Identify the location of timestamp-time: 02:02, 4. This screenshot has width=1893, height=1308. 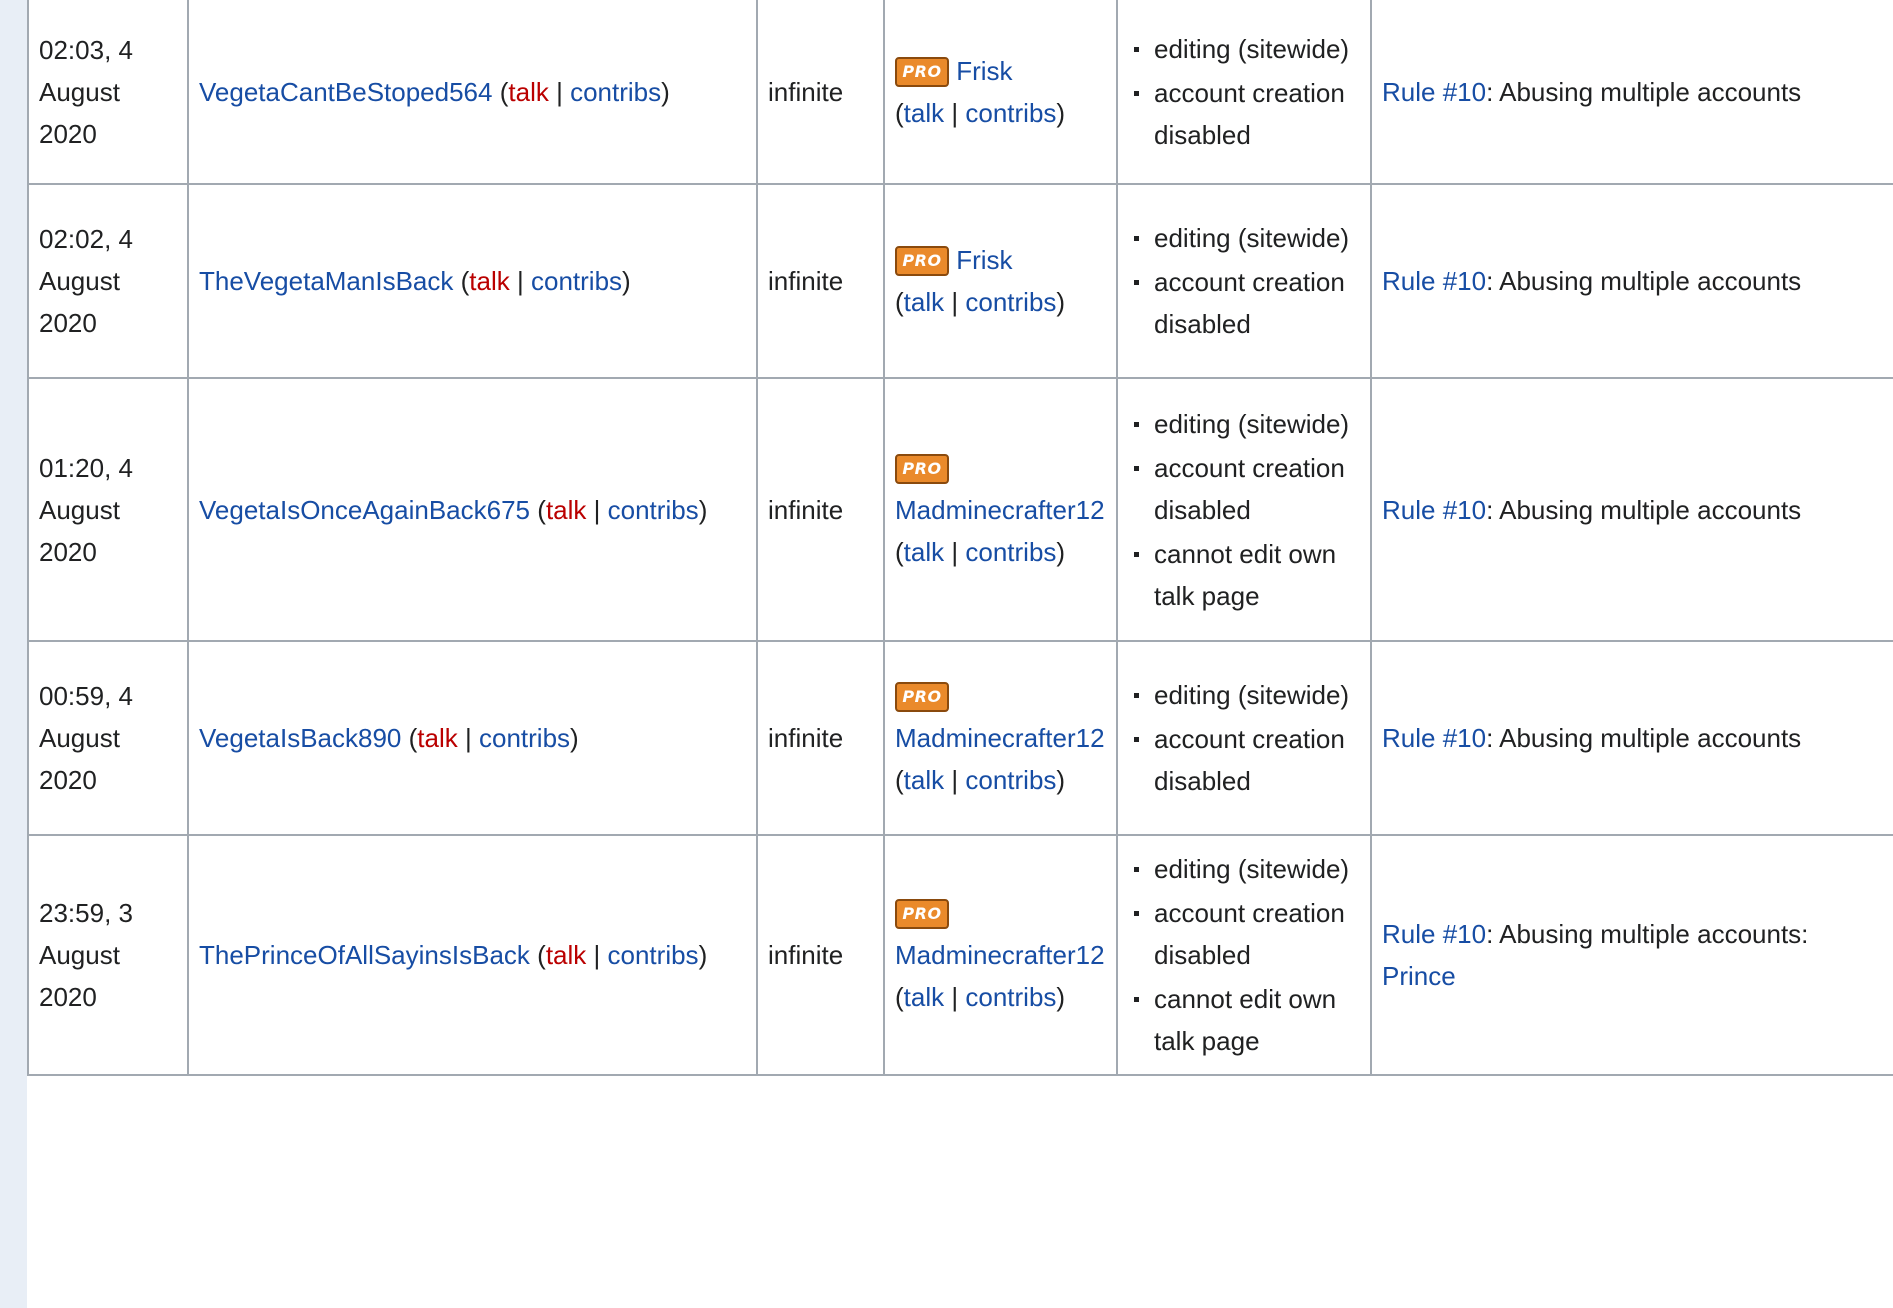
(86, 239).